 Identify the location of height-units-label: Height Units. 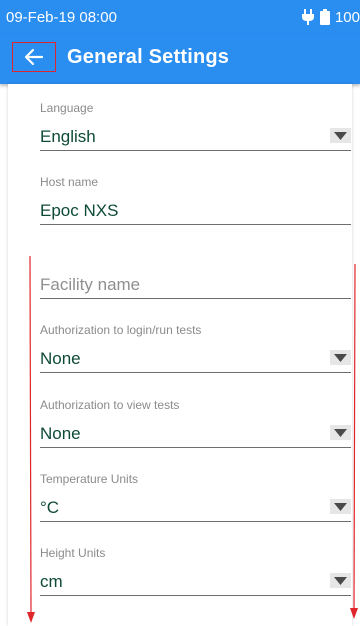
(73, 553).